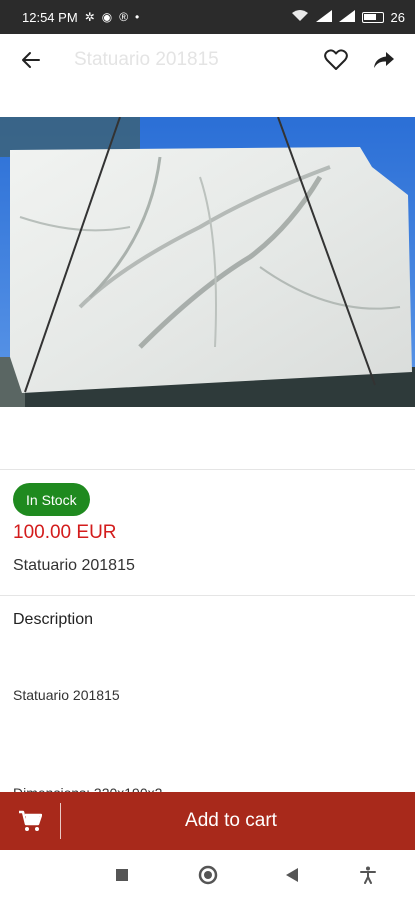  I want to click on share-button, so click(384, 60).